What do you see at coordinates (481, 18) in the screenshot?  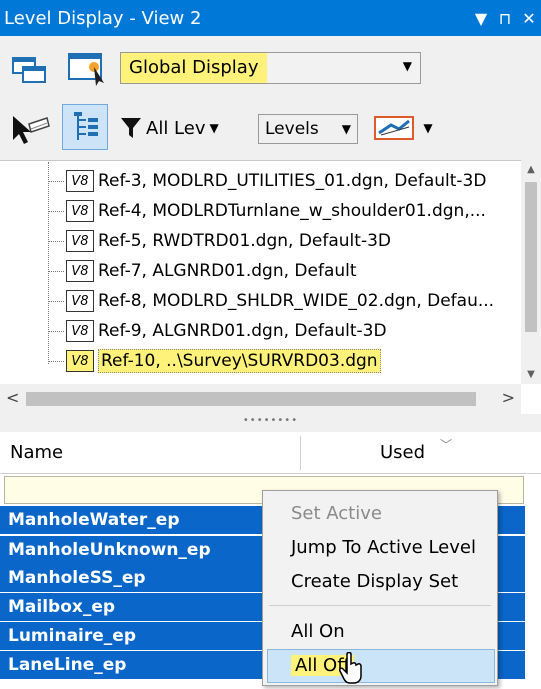 I see `title-dropdown-icon: ▼` at bounding box center [481, 18].